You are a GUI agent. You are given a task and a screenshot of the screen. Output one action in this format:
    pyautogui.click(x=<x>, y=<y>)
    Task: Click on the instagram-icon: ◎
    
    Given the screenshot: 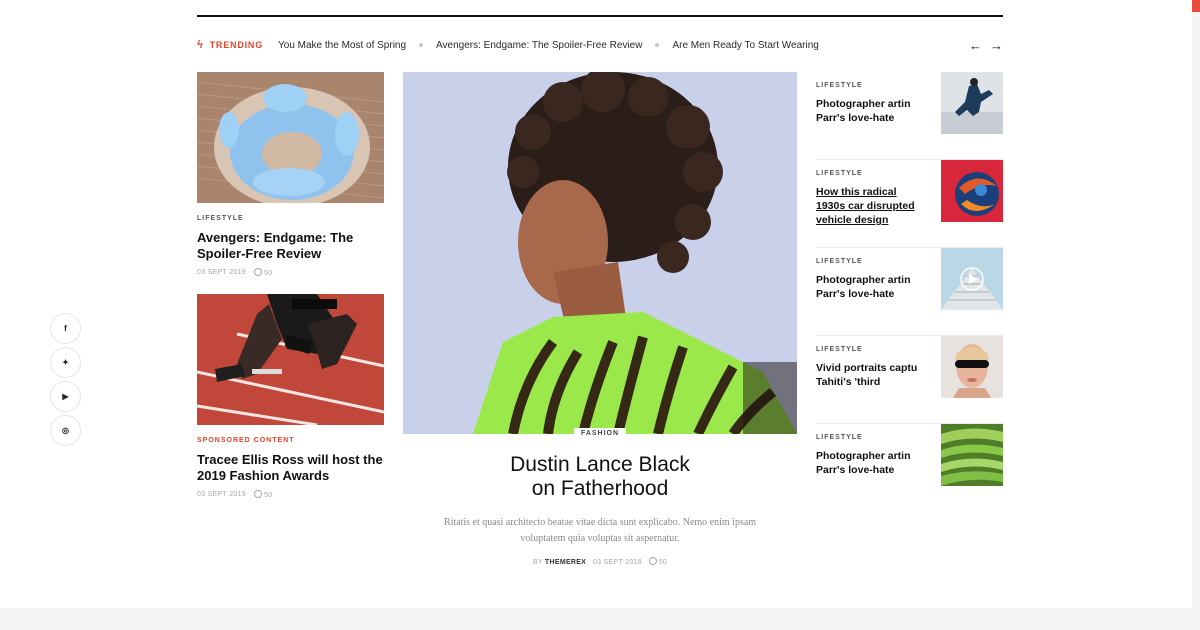 What is the action you would take?
    pyautogui.click(x=65, y=430)
    